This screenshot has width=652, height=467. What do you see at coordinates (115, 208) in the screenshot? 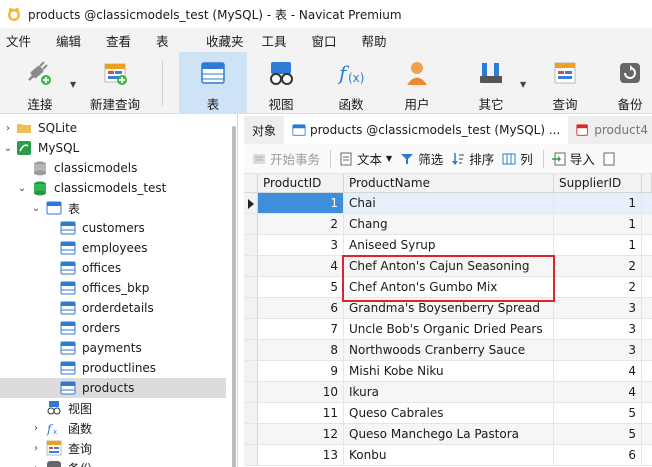
I see `tree-node-tables-group: ⌄ 表` at bounding box center [115, 208].